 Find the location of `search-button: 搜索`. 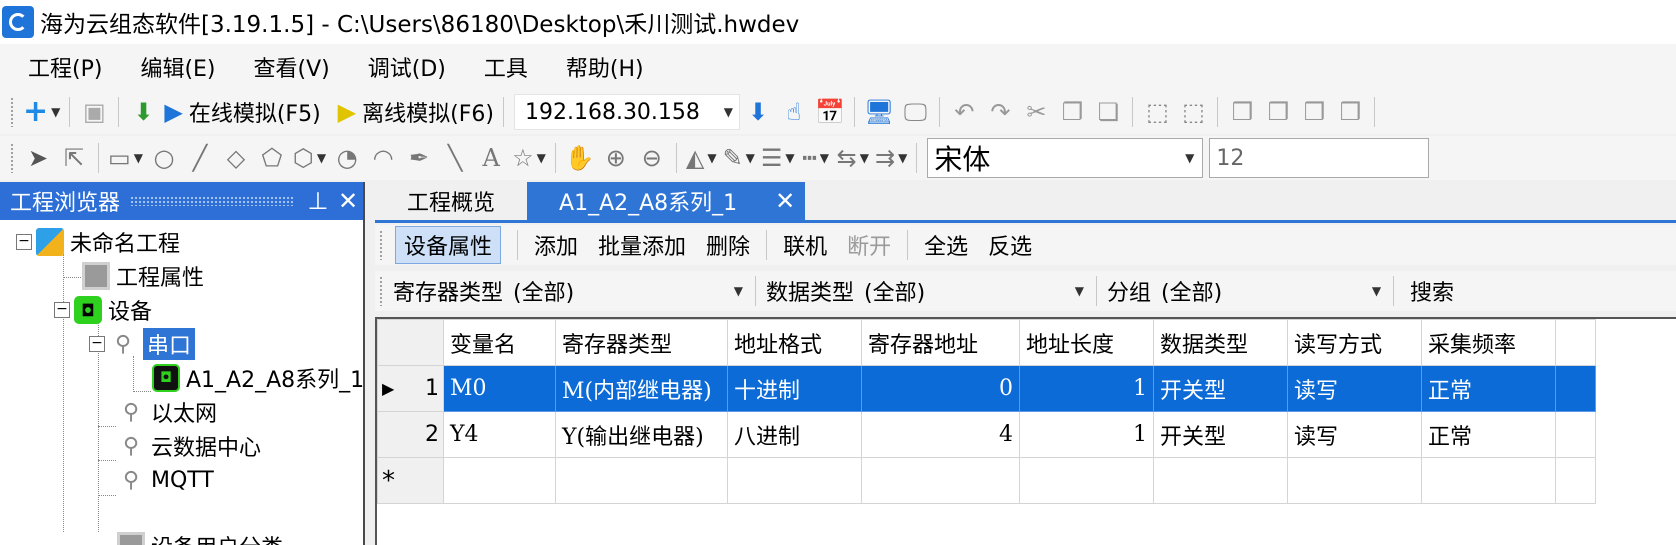

search-button: 搜索 is located at coordinates (1432, 291).